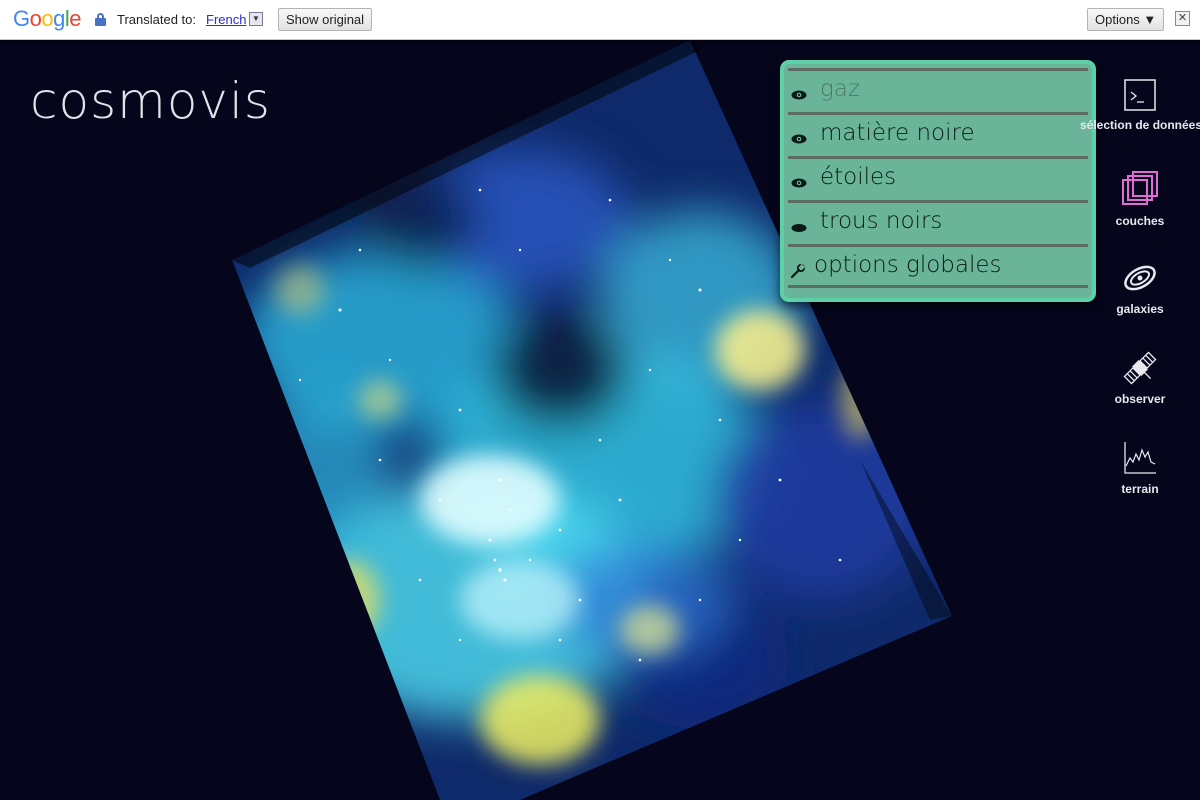 This screenshot has width=1200, height=800. Describe the element at coordinates (938, 178) in the screenshot. I see `layer-item-stars: étoiles` at that location.